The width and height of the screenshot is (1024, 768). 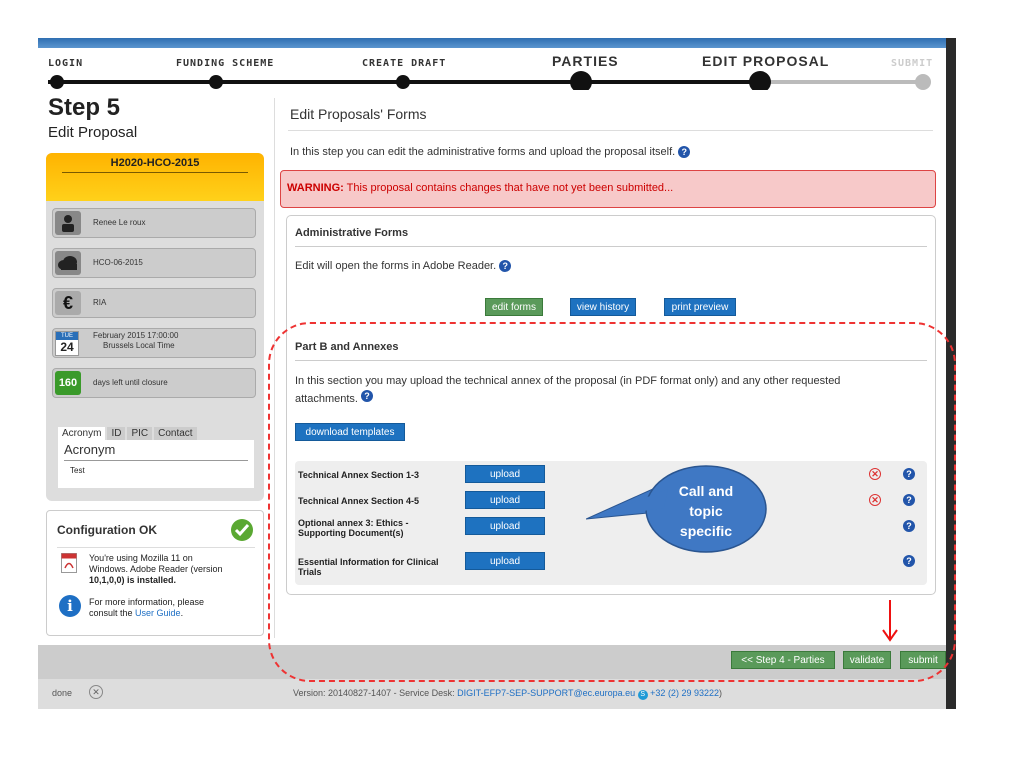 What do you see at coordinates (720, 693) in the screenshot?
I see `phone-close-paren: )` at bounding box center [720, 693].